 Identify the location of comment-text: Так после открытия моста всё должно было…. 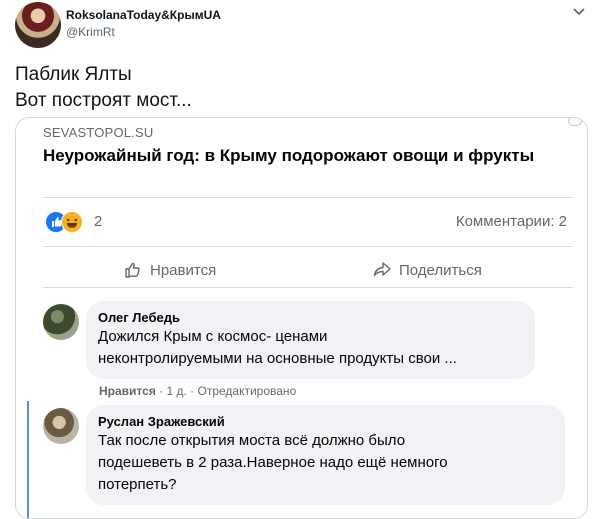
(325, 463).